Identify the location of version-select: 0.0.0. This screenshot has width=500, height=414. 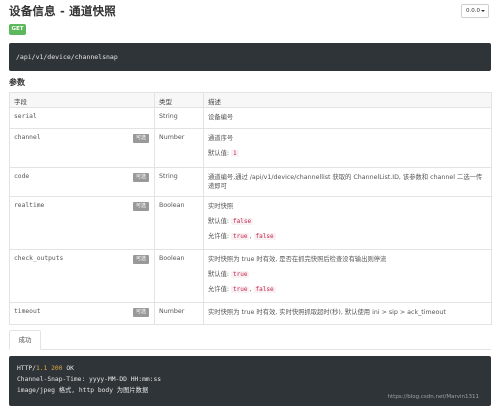
(475, 11).